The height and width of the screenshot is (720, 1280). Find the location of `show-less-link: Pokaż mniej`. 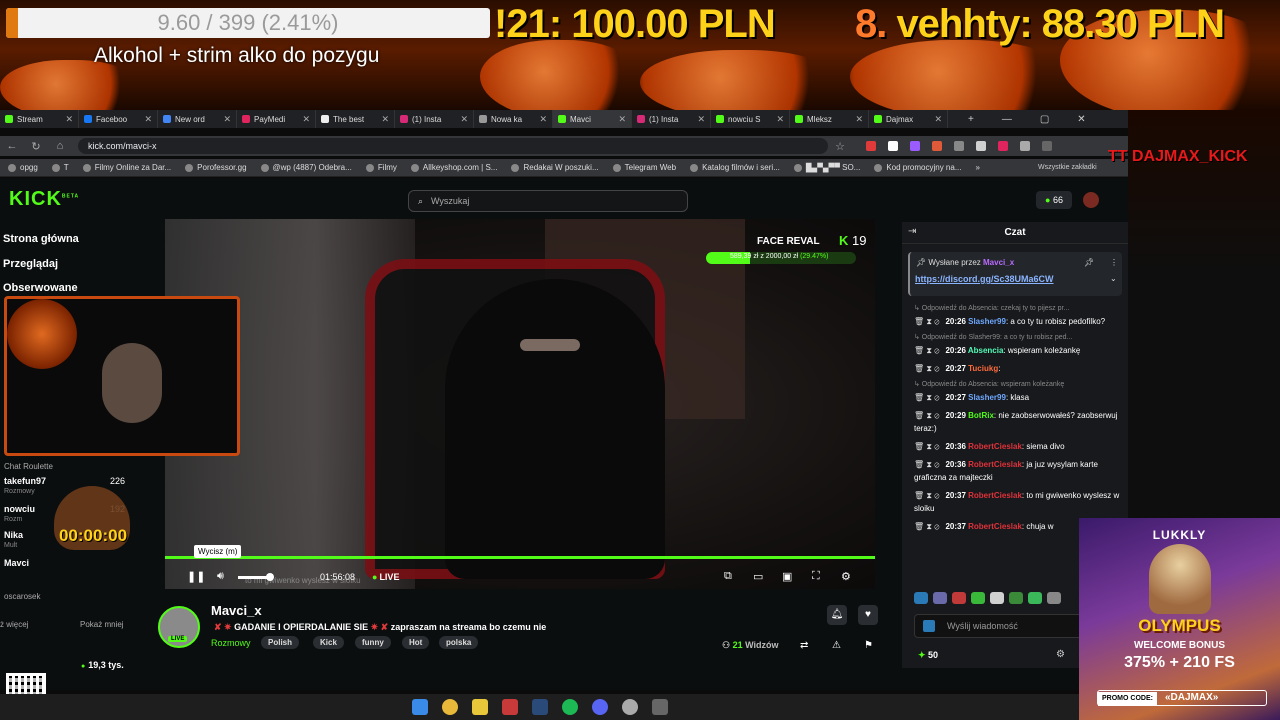

show-less-link: Pokaż mniej is located at coordinates (102, 624).